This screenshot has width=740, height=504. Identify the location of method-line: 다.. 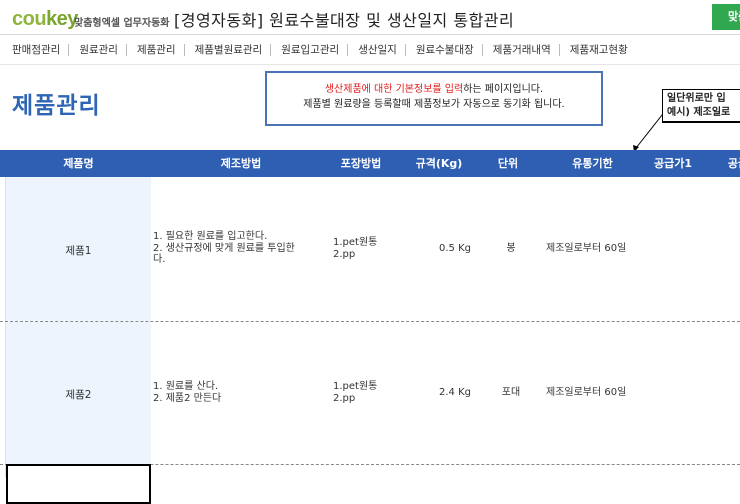
(159, 259).